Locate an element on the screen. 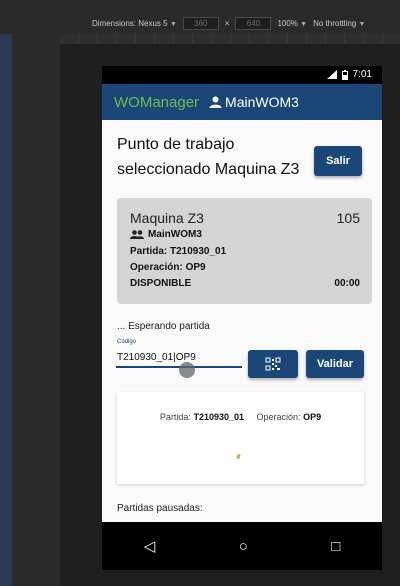 The width and height of the screenshot is (400, 586). app-header: WOManager MainWOM3 is located at coordinates (242, 102).